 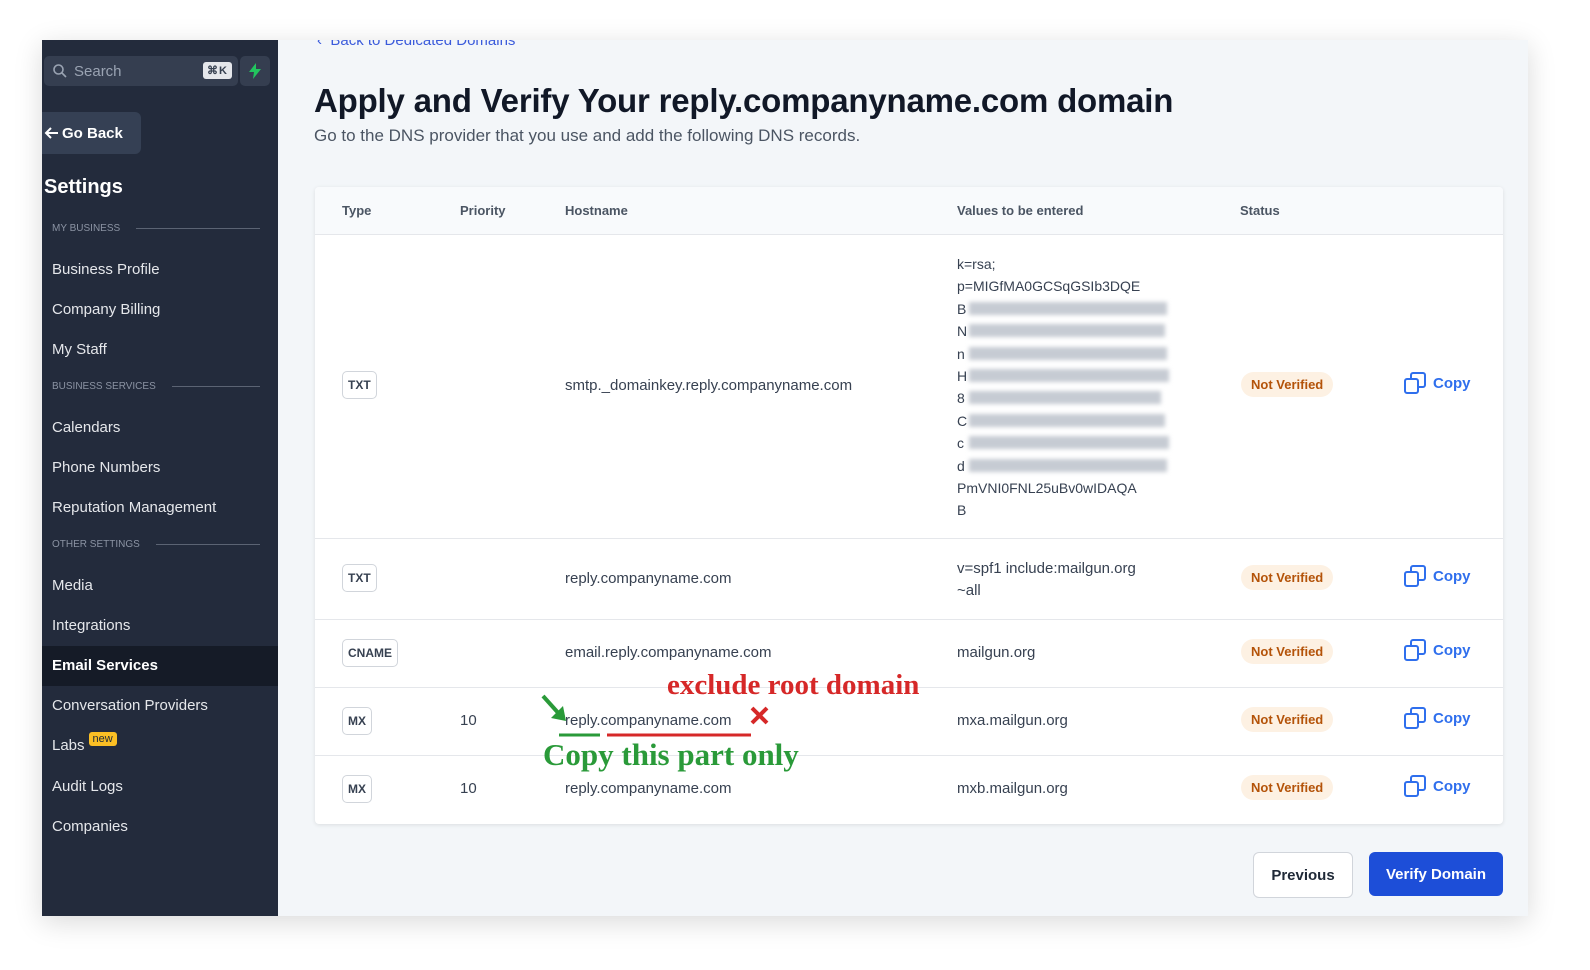 I want to click on value-line: ~all, so click(x=969, y=590).